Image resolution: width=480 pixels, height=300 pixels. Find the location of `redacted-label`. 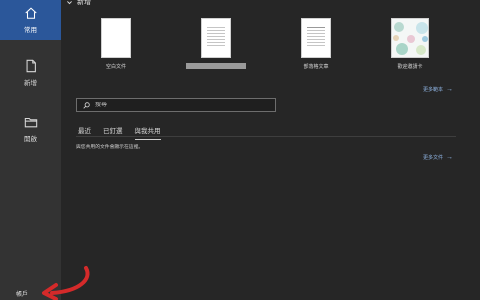

redacted-label is located at coordinates (216, 66).